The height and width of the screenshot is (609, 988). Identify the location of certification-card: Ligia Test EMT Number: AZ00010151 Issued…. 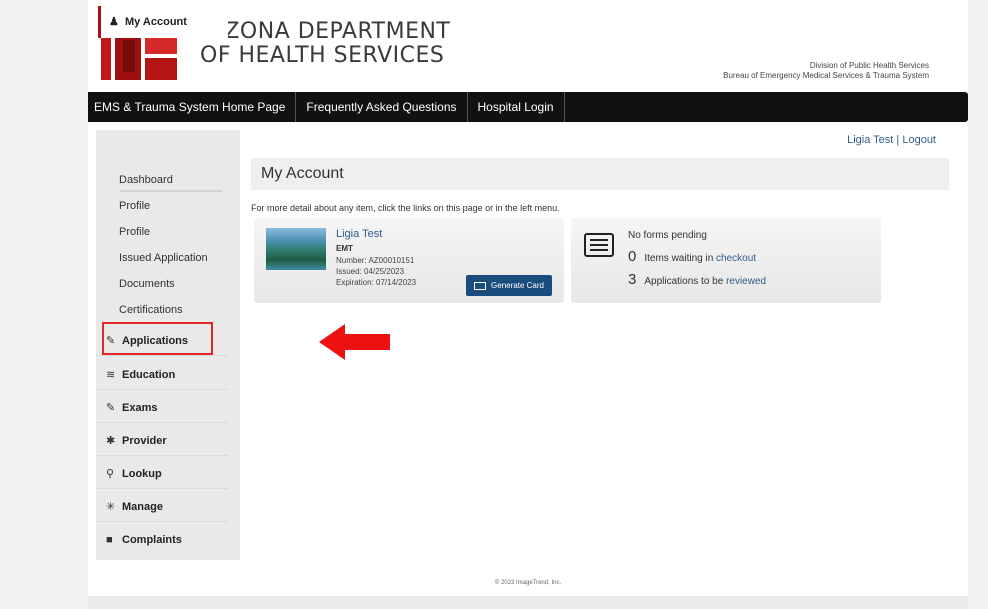
(409, 260).